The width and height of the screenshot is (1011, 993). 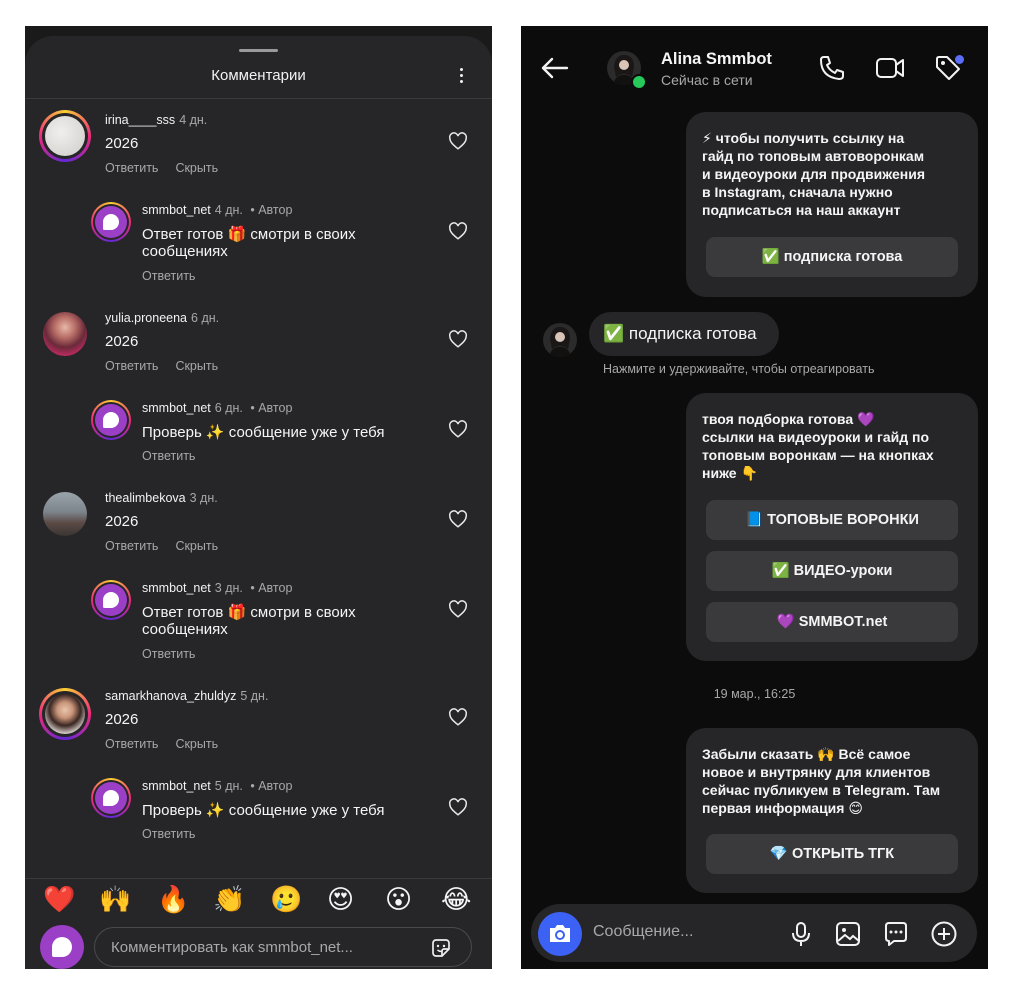 What do you see at coordinates (707, 80) in the screenshot?
I see `contact-status: Сейчас в сети` at bounding box center [707, 80].